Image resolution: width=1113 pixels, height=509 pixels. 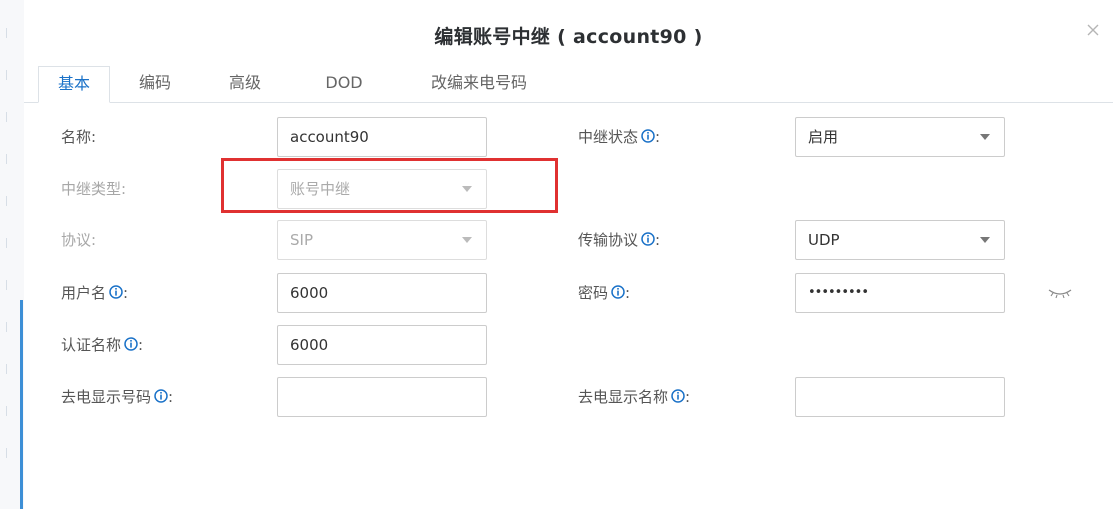 What do you see at coordinates (301, 240) in the screenshot?
I see `protocol-value: SIP` at bounding box center [301, 240].